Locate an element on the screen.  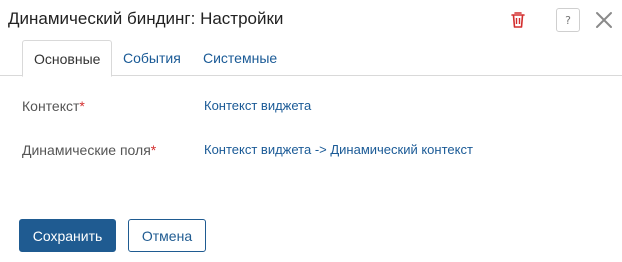
context-label: Контекст* is located at coordinates (53, 106).